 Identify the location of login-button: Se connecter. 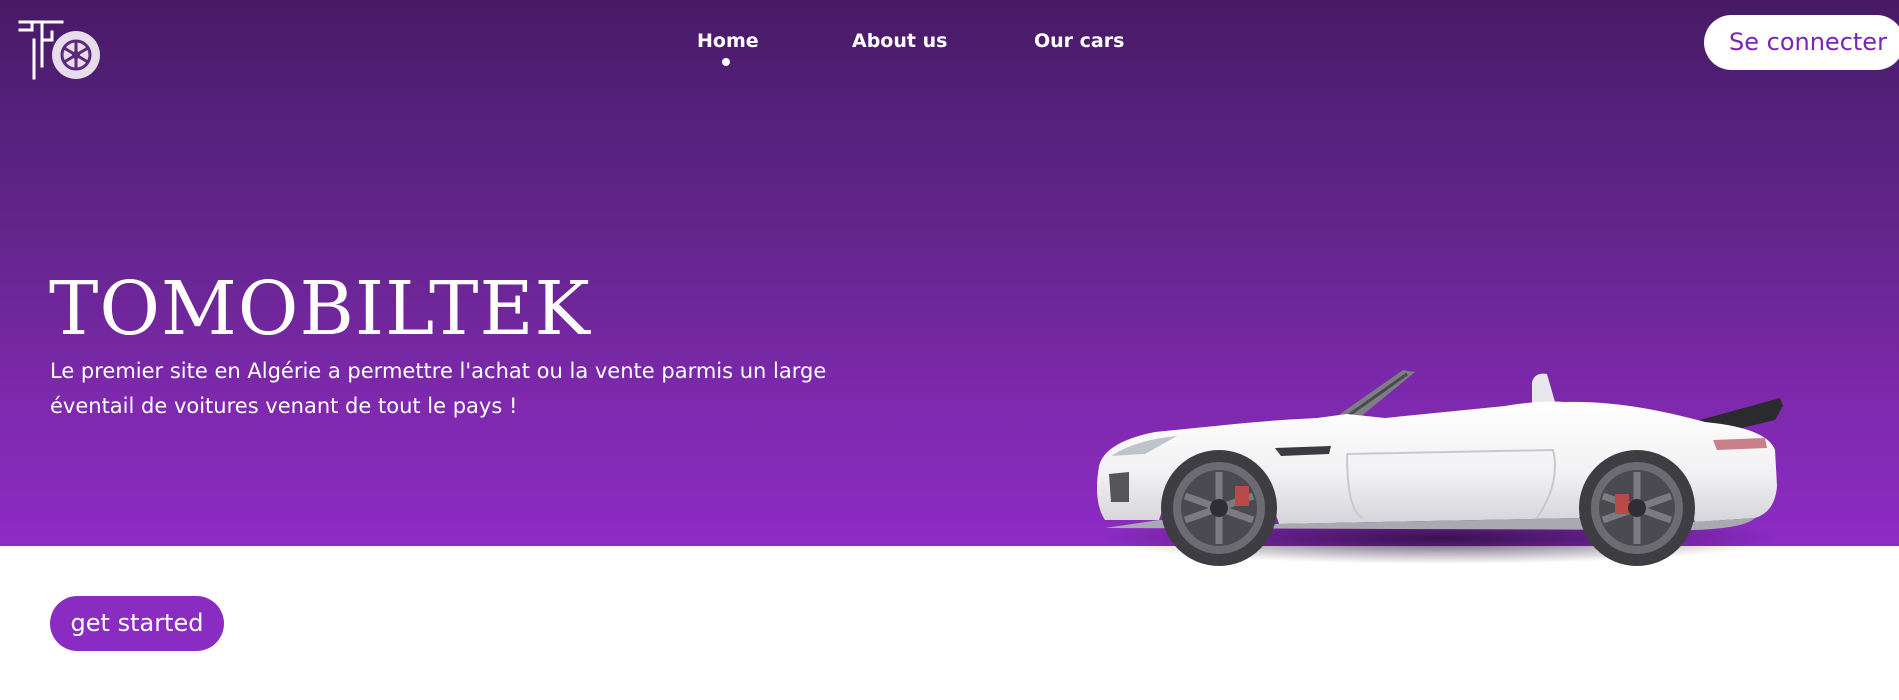
(1801, 42).